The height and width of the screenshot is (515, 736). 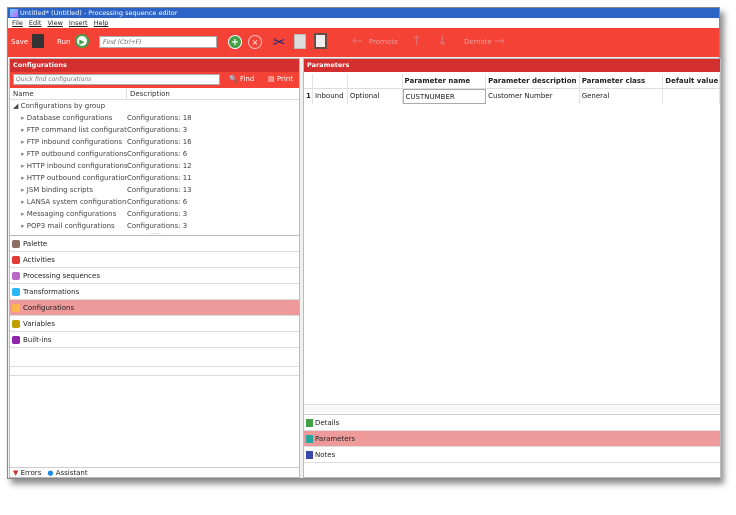 What do you see at coordinates (16, 244) in the screenshot?
I see `palette-icon` at bounding box center [16, 244].